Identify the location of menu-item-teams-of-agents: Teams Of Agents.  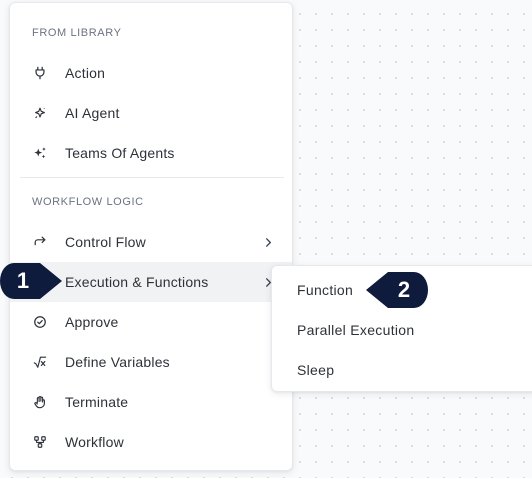
(151, 153).